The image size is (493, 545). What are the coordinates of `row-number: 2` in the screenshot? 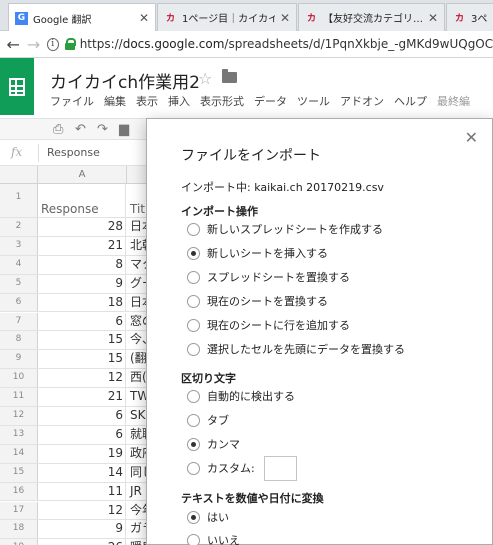 It's located at (19, 227).